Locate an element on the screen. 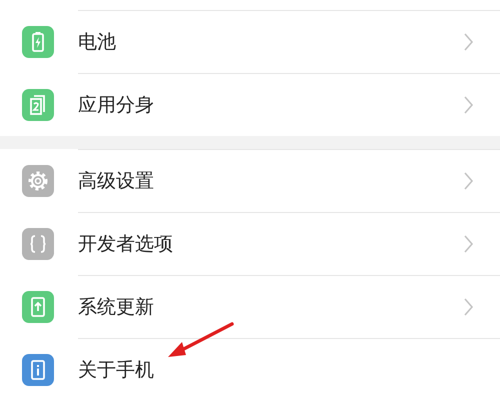 The image size is (500, 404). item-label: 系统更新 is located at coordinates (116, 307).